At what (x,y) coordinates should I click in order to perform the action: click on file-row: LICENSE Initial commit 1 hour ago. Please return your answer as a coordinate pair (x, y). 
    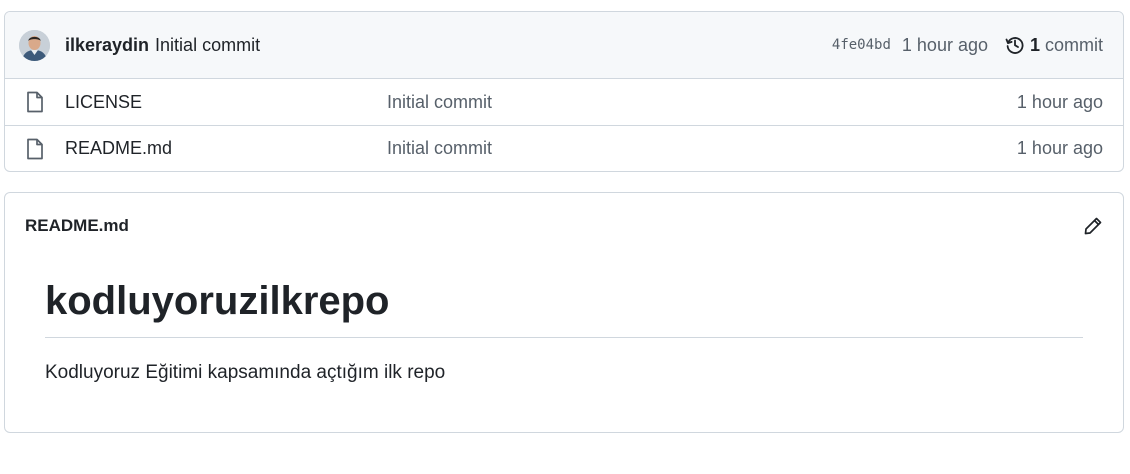
    Looking at the image, I should click on (564, 102).